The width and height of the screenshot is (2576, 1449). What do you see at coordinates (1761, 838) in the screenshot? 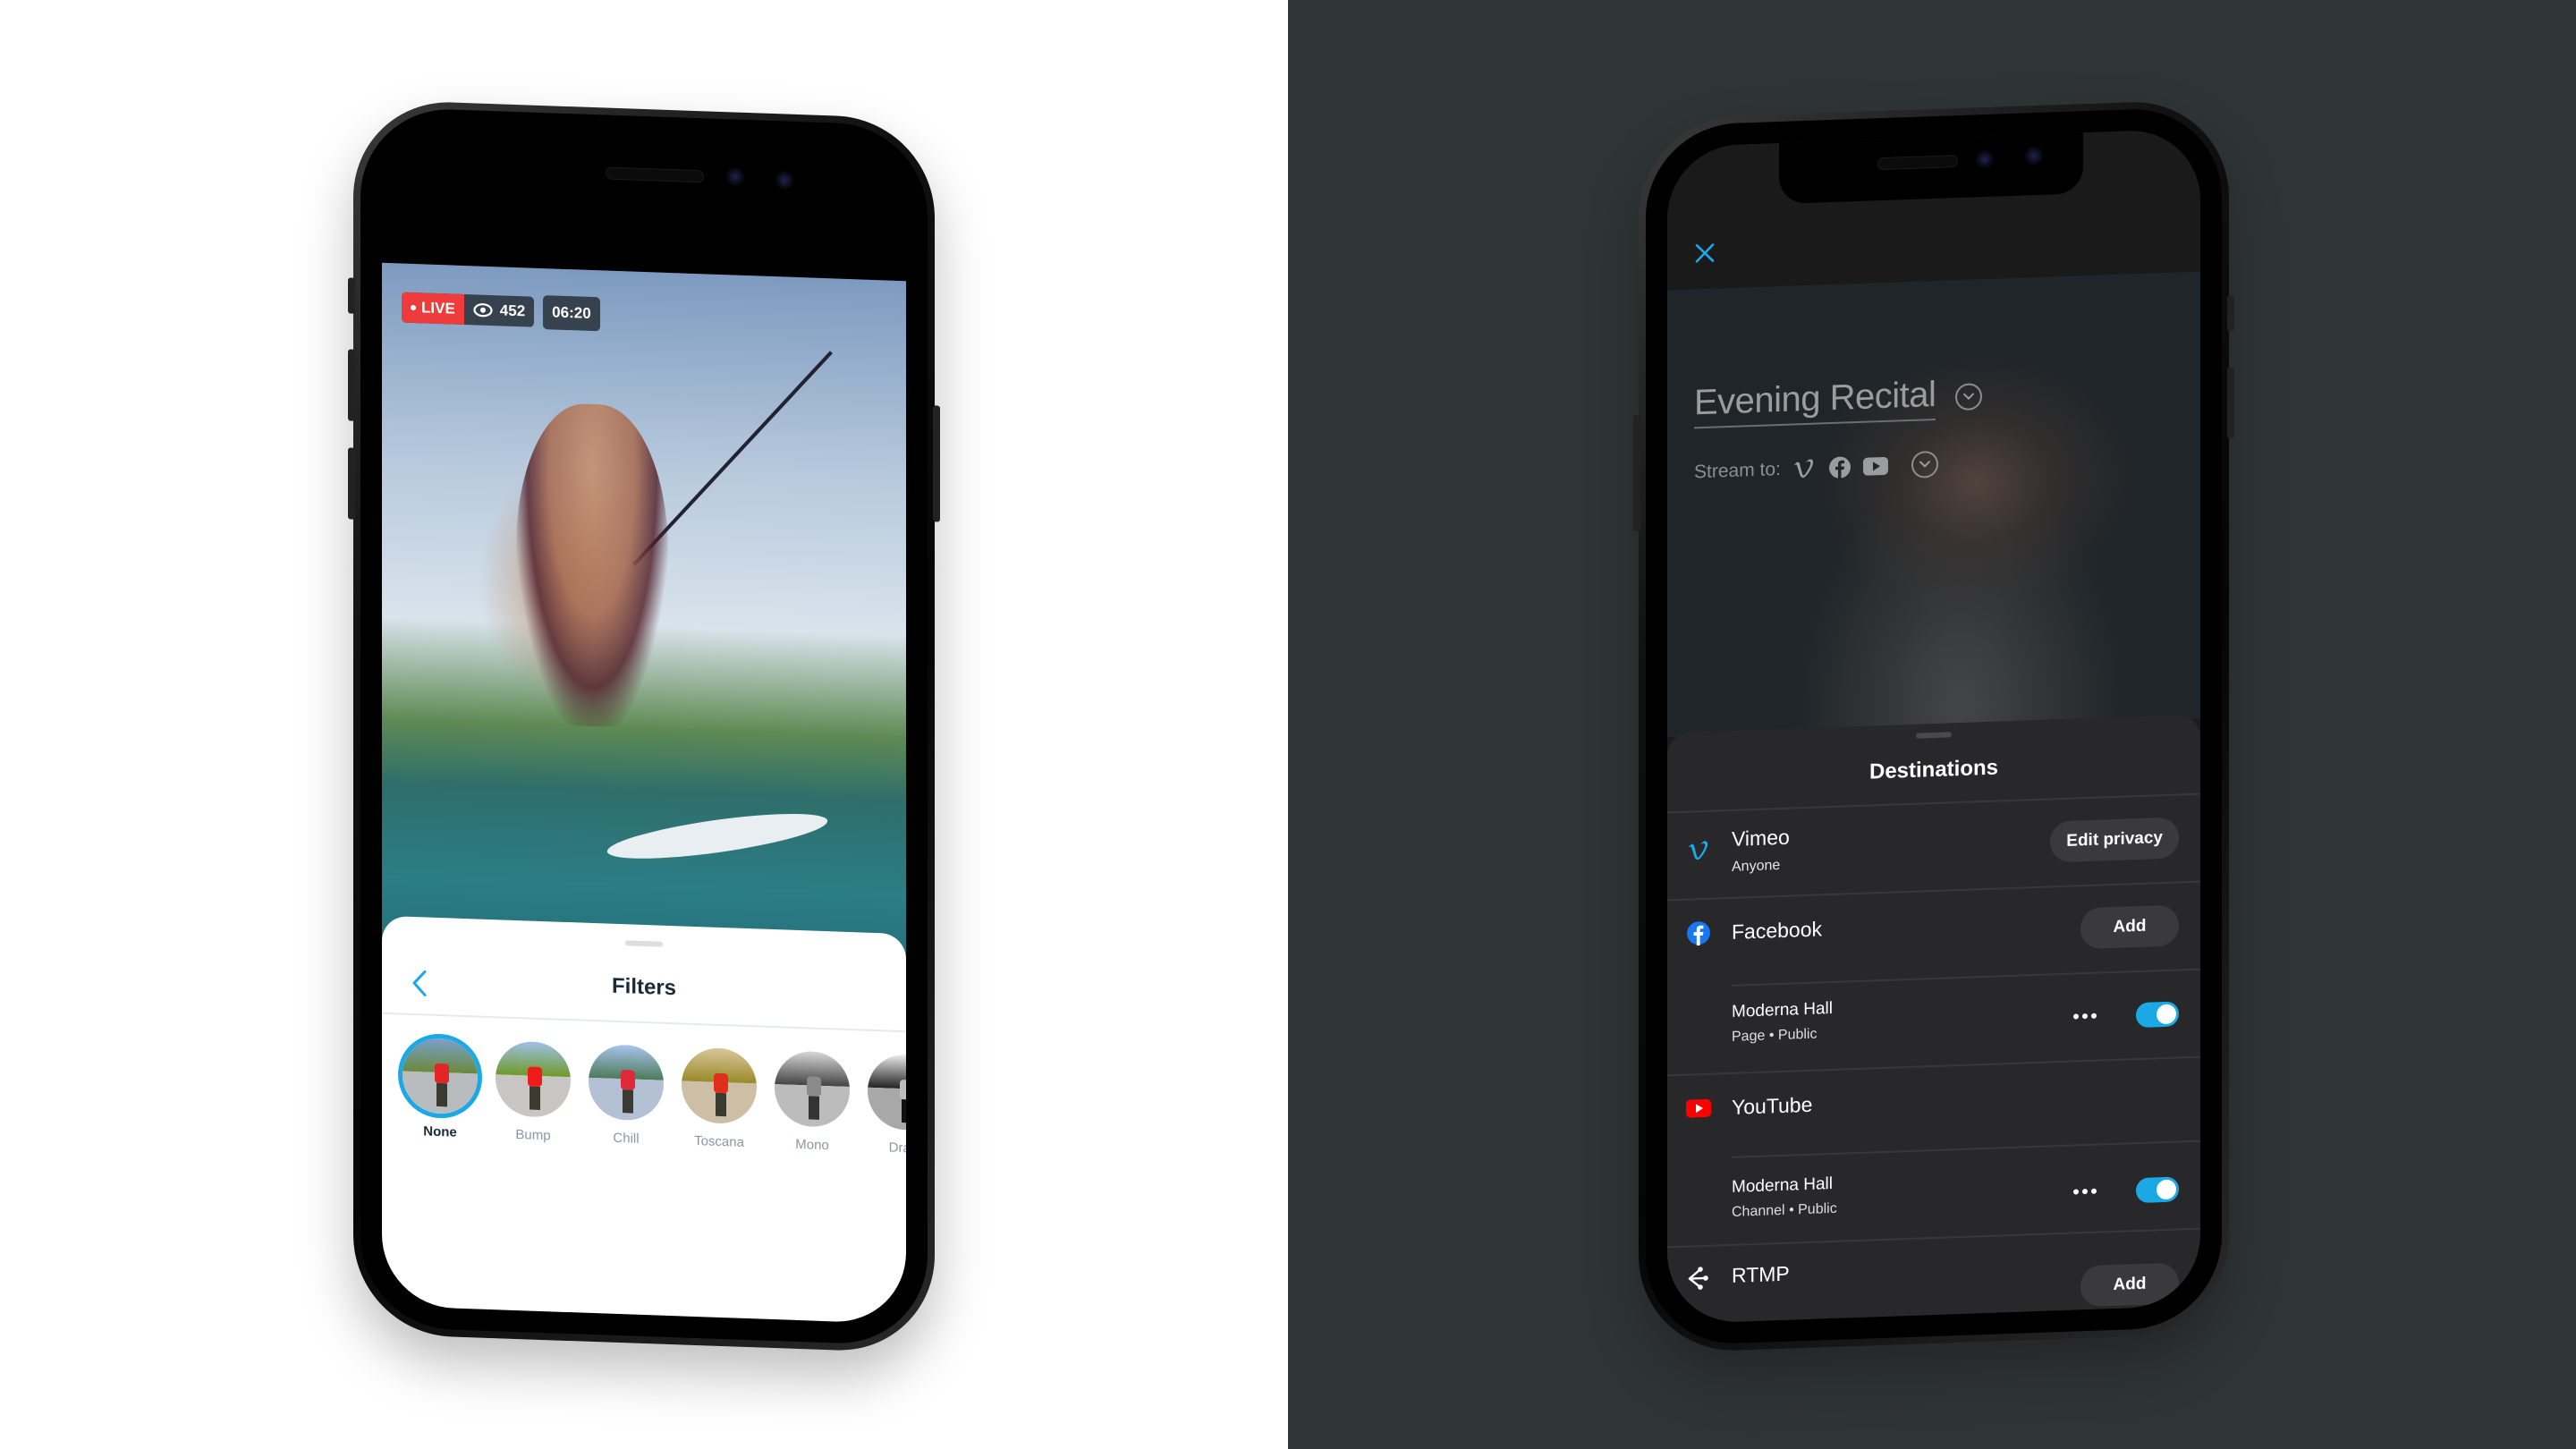
I see `destination-name: Vimeo` at bounding box center [1761, 838].